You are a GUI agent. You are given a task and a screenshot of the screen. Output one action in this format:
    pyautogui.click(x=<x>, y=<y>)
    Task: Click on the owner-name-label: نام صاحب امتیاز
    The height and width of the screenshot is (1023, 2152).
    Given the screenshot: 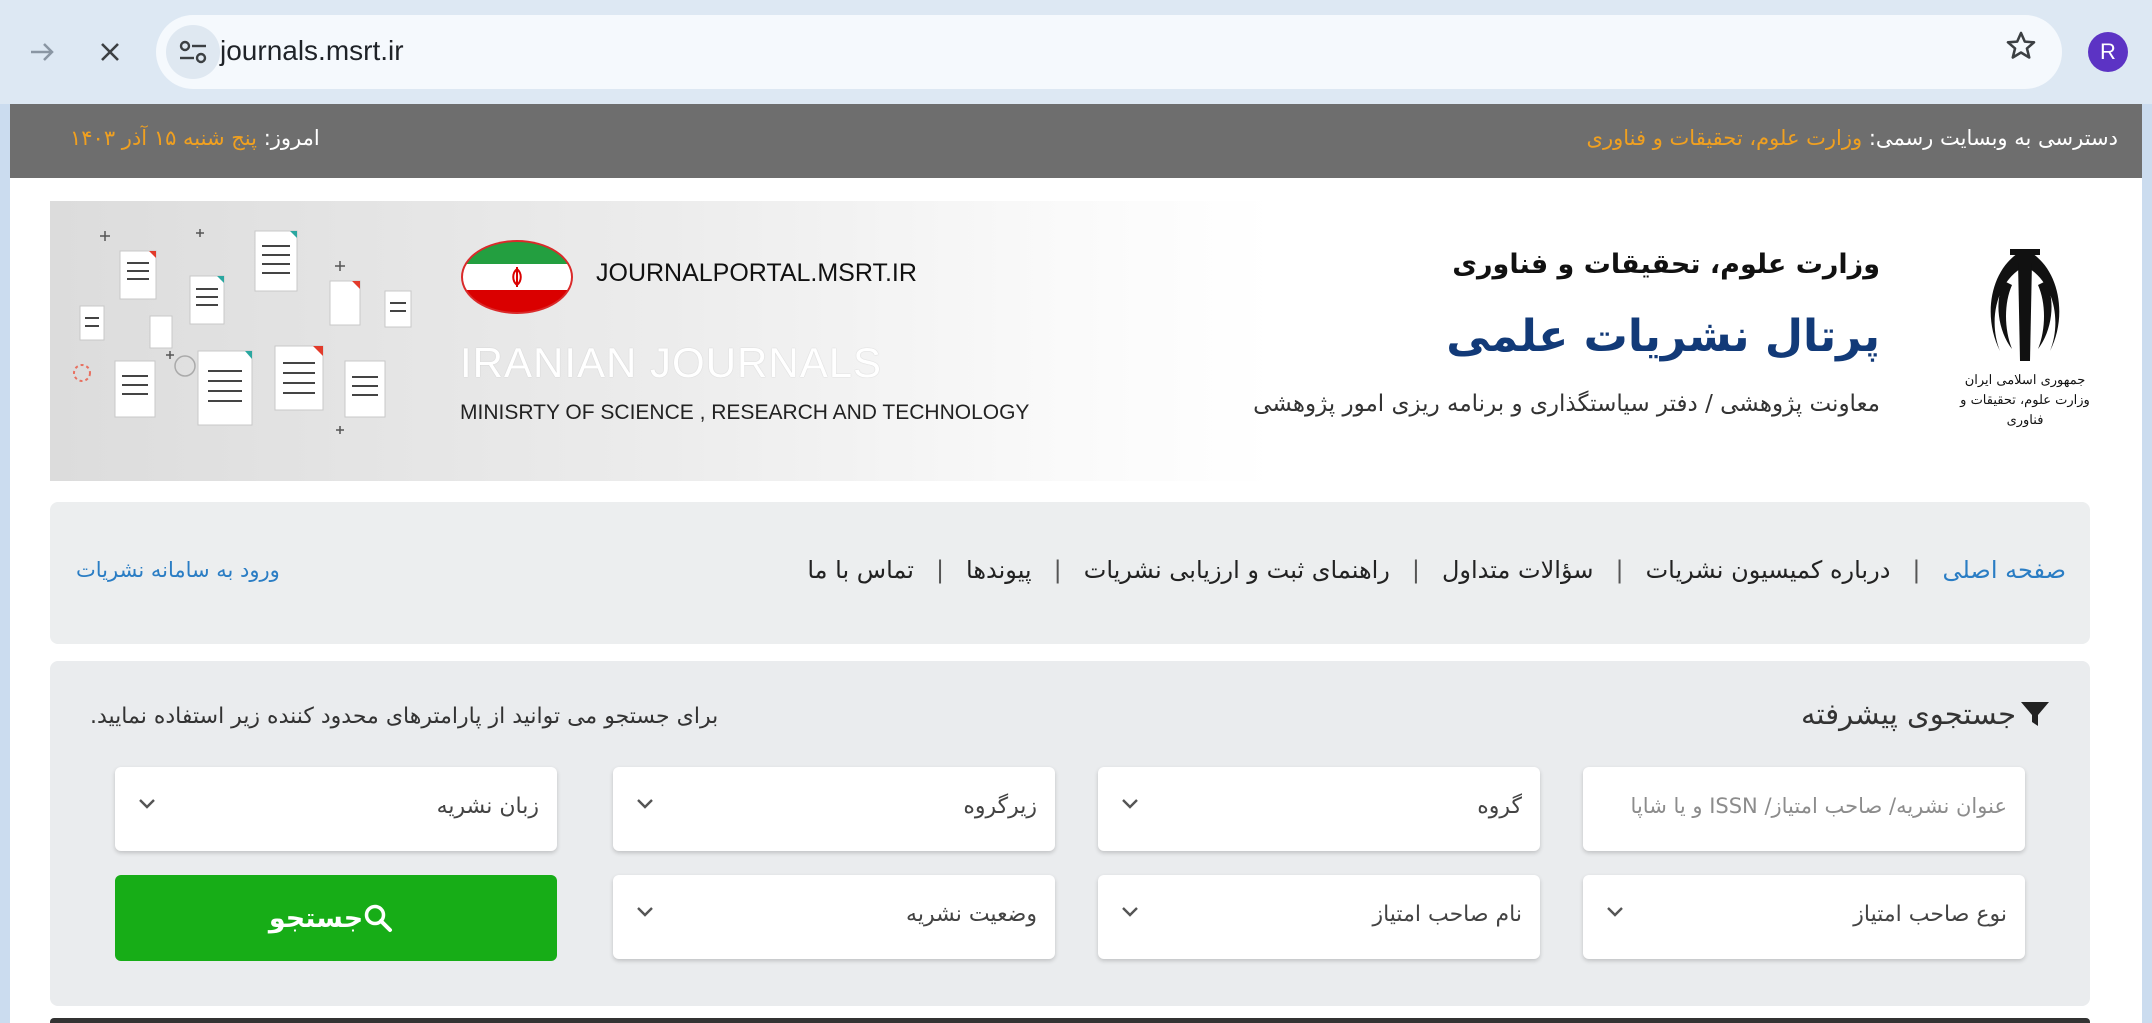 What is the action you would take?
    pyautogui.click(x=1447, y=914)
    